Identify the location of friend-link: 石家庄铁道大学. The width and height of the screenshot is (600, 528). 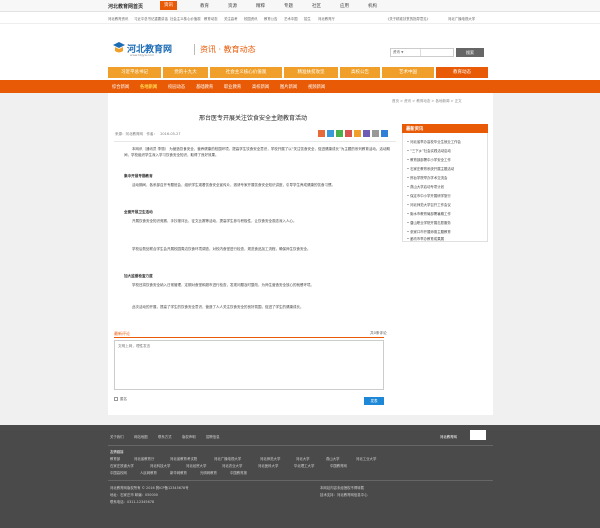
(122, 465).